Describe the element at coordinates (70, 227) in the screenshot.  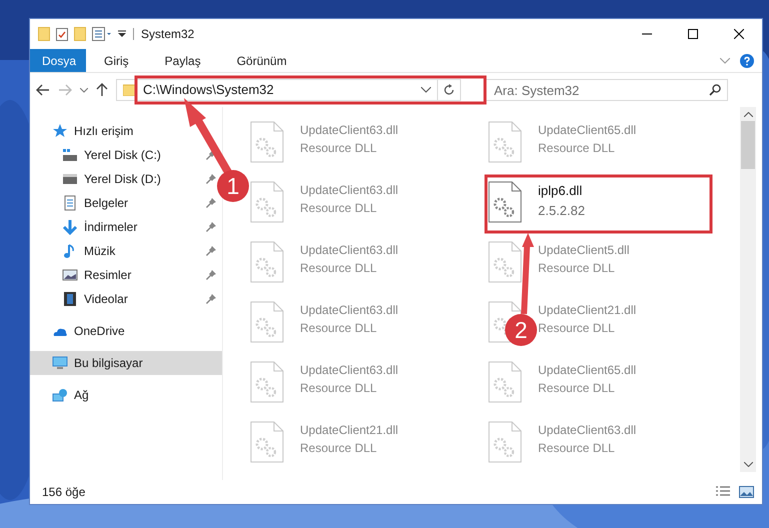
I see `download-arrow-icon` at that location.